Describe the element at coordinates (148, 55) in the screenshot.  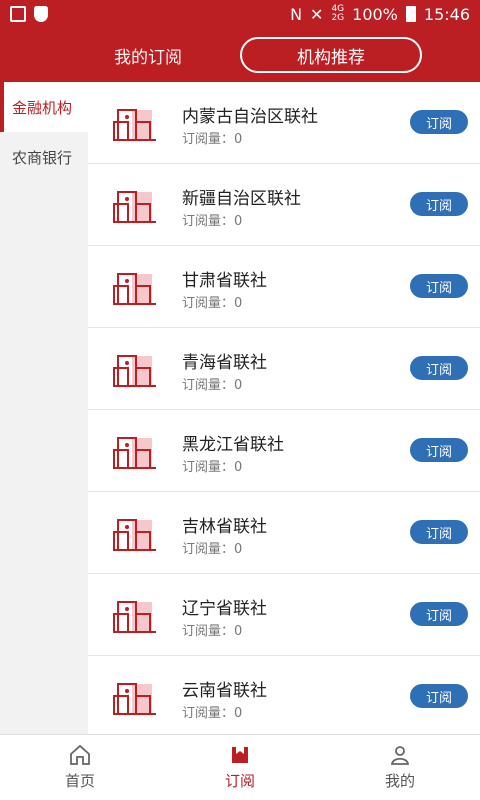
I see `tab-my-subscriptions: 我的订阅` at that location.